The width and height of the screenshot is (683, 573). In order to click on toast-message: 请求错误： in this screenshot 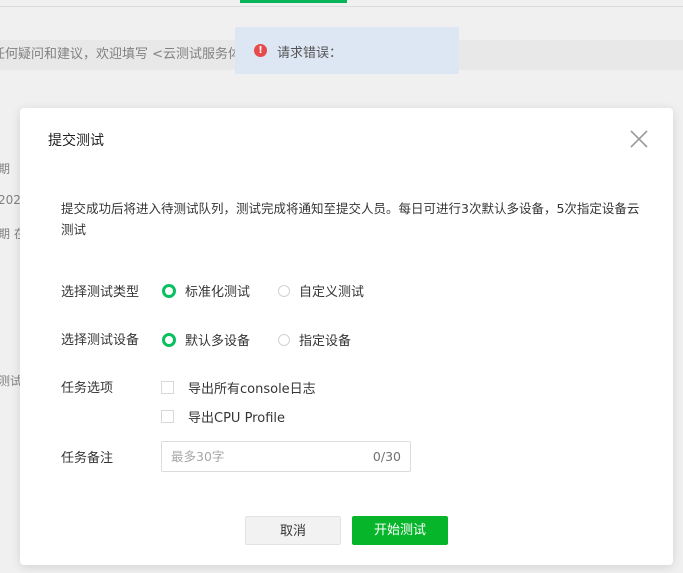, I will do `click(310, 53)`.